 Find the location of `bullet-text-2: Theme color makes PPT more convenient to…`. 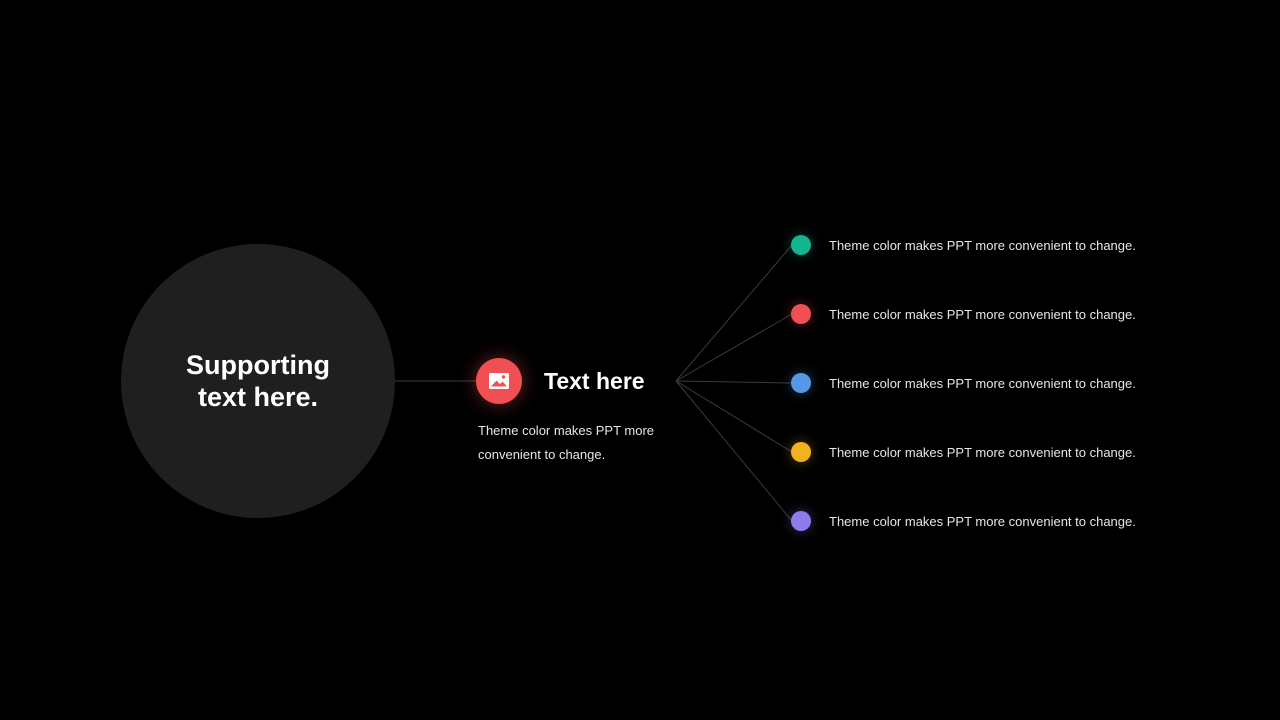

bullet-text-2: Theme color makes PPT more convenient to… is located at coordinates (982, 314).